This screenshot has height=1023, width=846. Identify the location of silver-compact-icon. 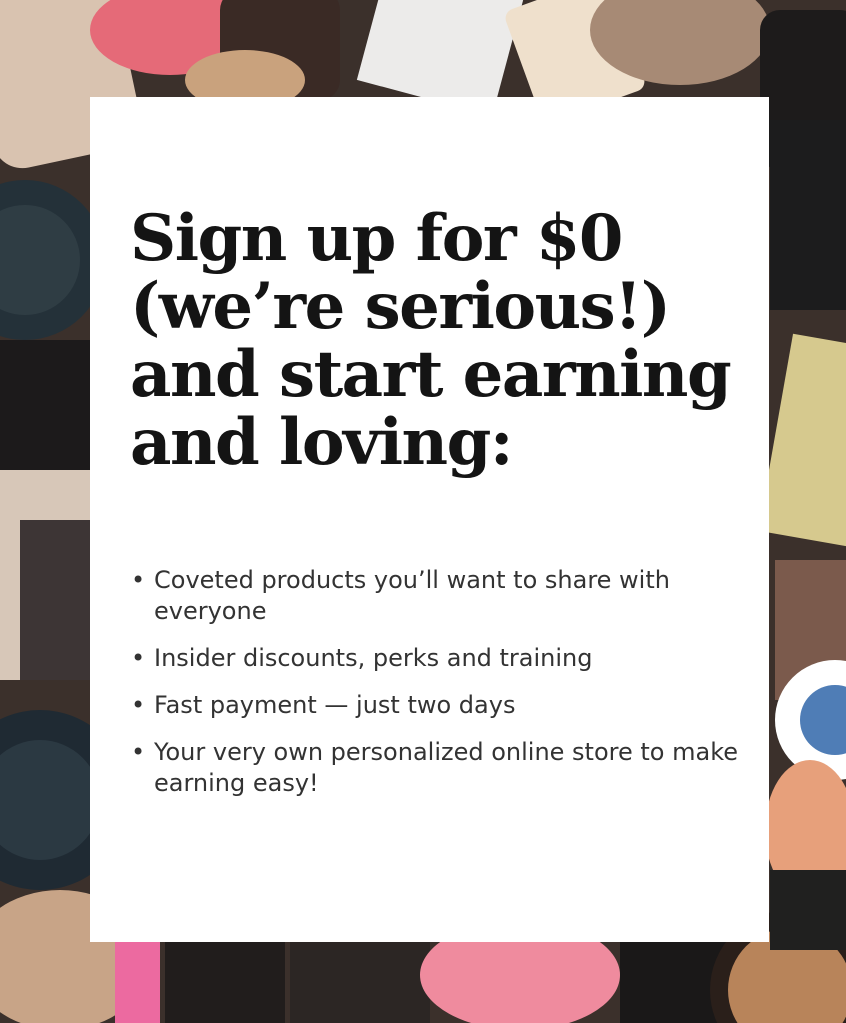
(808, 215).